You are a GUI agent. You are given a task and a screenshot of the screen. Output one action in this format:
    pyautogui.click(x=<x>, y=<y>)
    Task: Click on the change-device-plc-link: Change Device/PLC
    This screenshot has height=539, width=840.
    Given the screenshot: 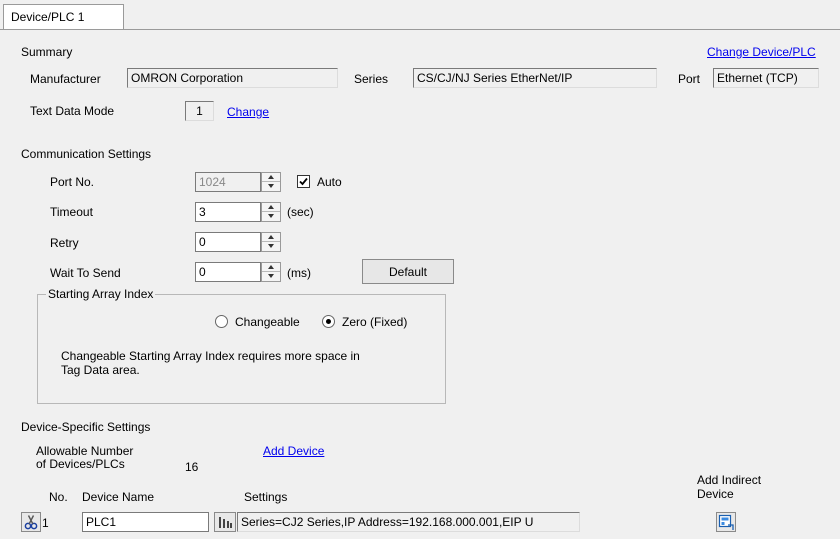 What is the action you would take?
    pyautogui.click(x=761, y=52)
    